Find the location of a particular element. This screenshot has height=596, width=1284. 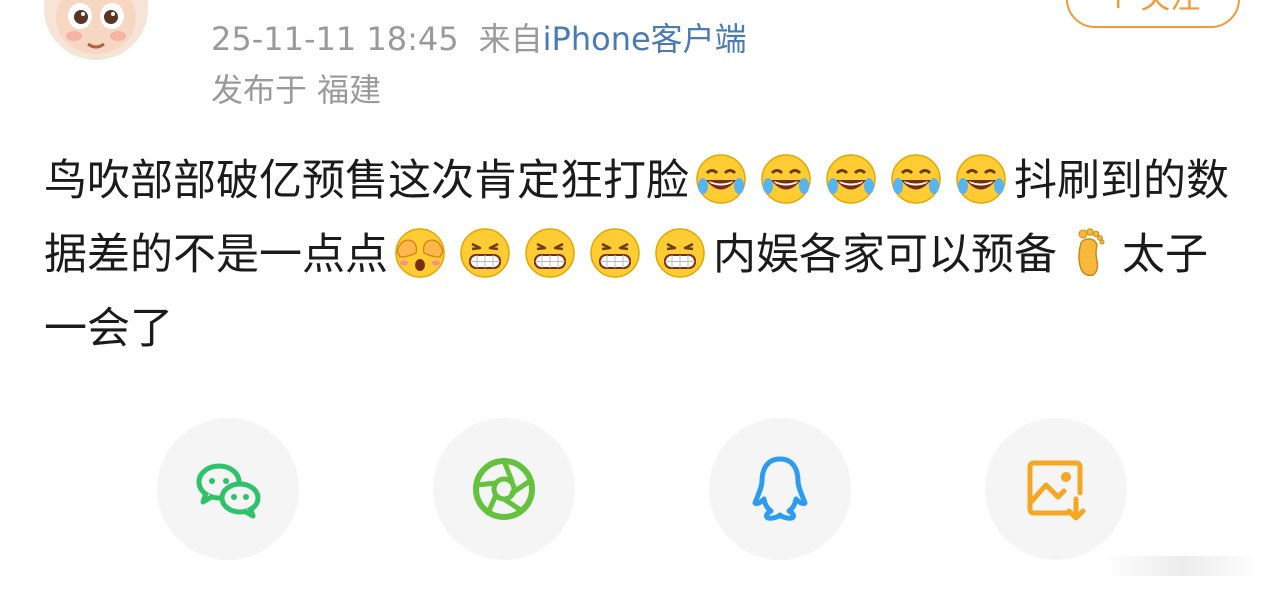

post-meta: 25-11-11 18:45 来自iPhone客户端 is located at coordinates (479, 39).